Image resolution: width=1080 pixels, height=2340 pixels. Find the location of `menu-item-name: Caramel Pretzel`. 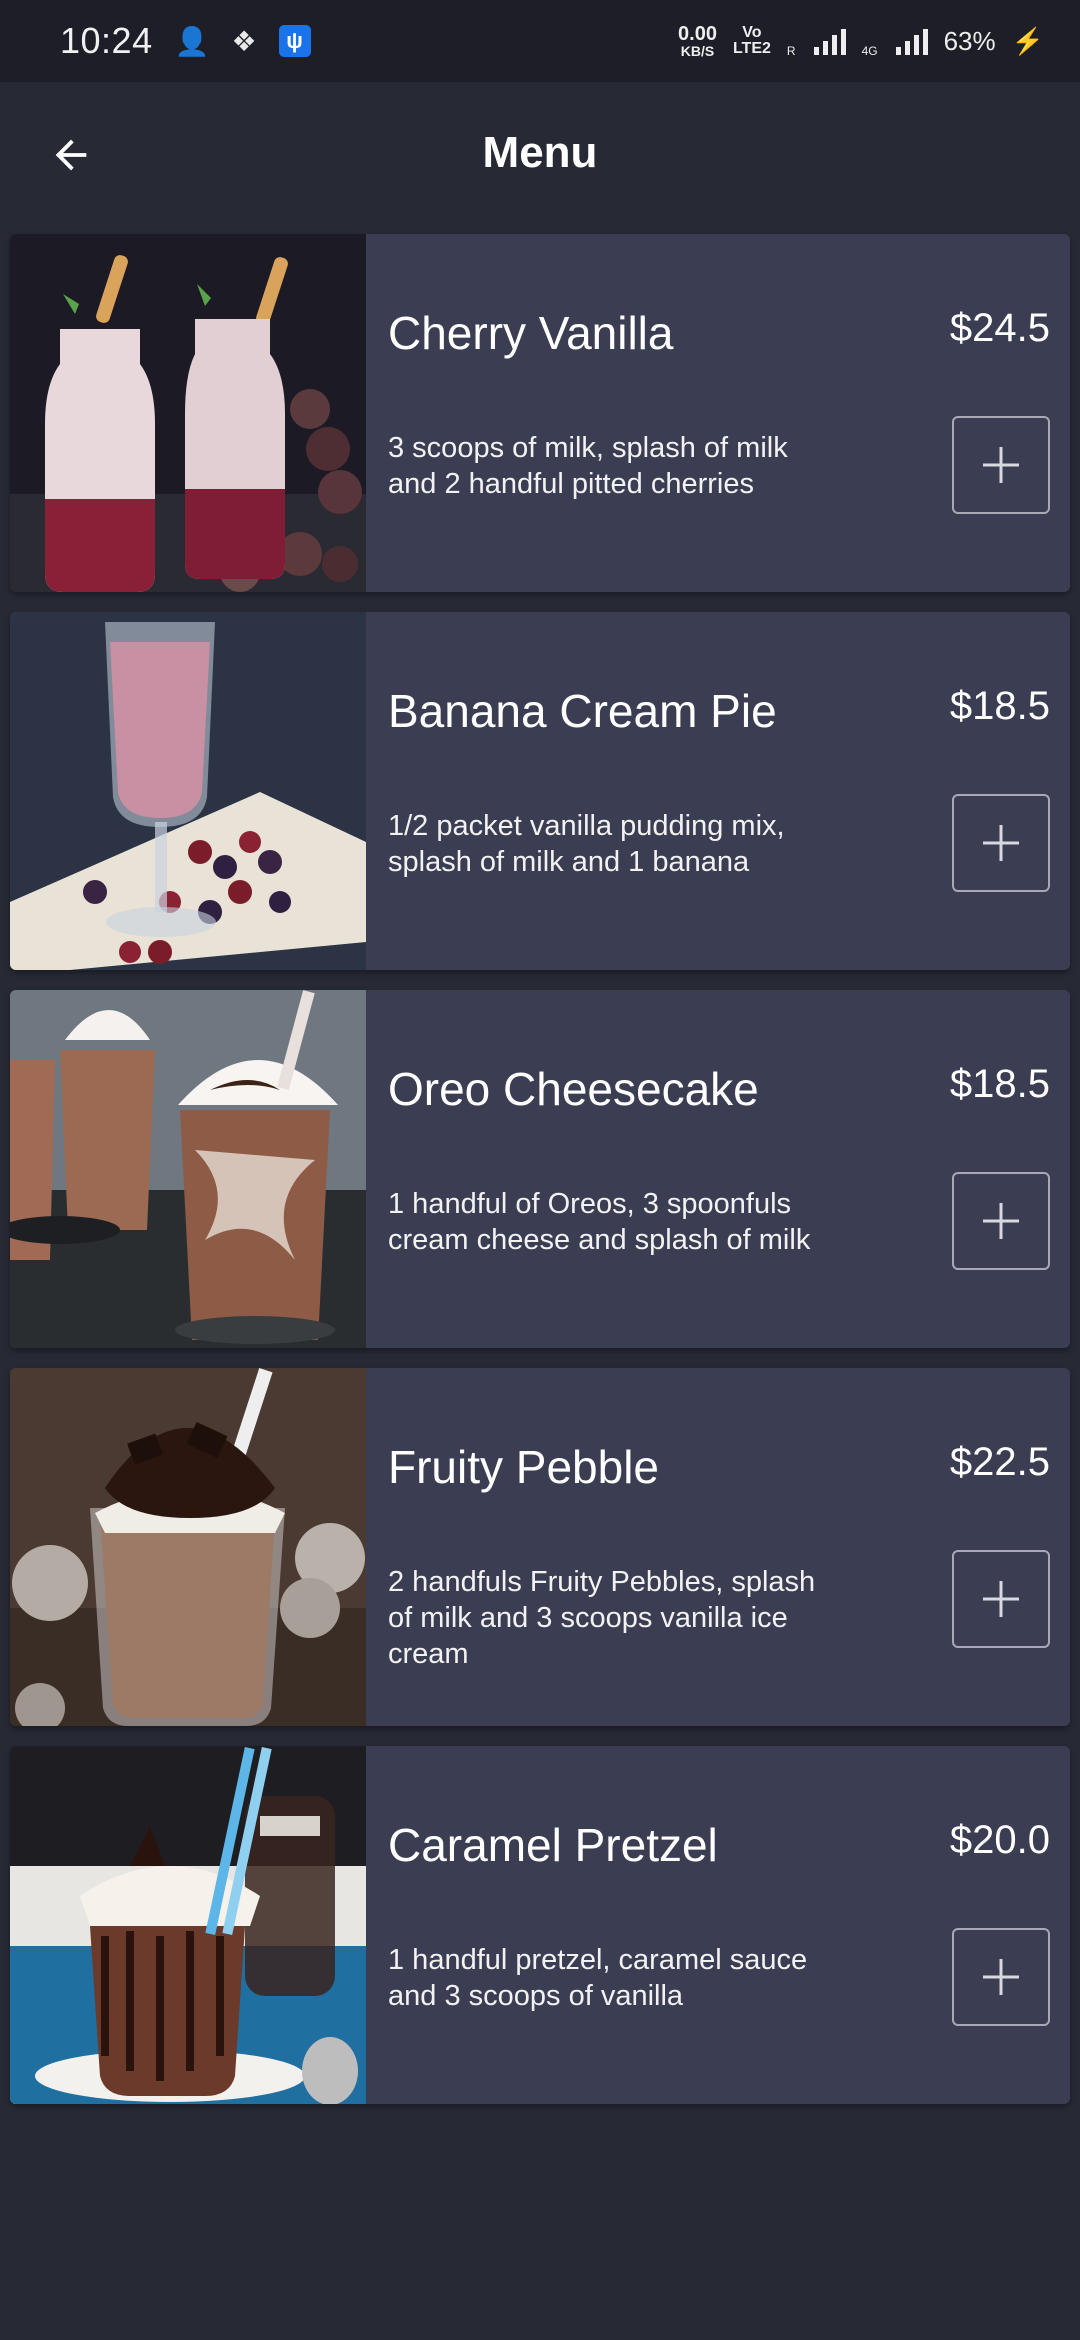

menu-item-name: Caramel Pretzel is located at coordinates (553, 1845).